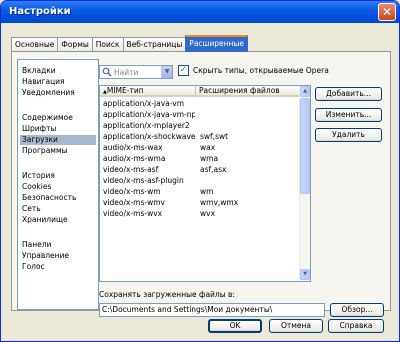  Describe the element at coordinates (199, 159) in the screenshot. I see `table-row: audio/x-ms-wma wma` at that location.